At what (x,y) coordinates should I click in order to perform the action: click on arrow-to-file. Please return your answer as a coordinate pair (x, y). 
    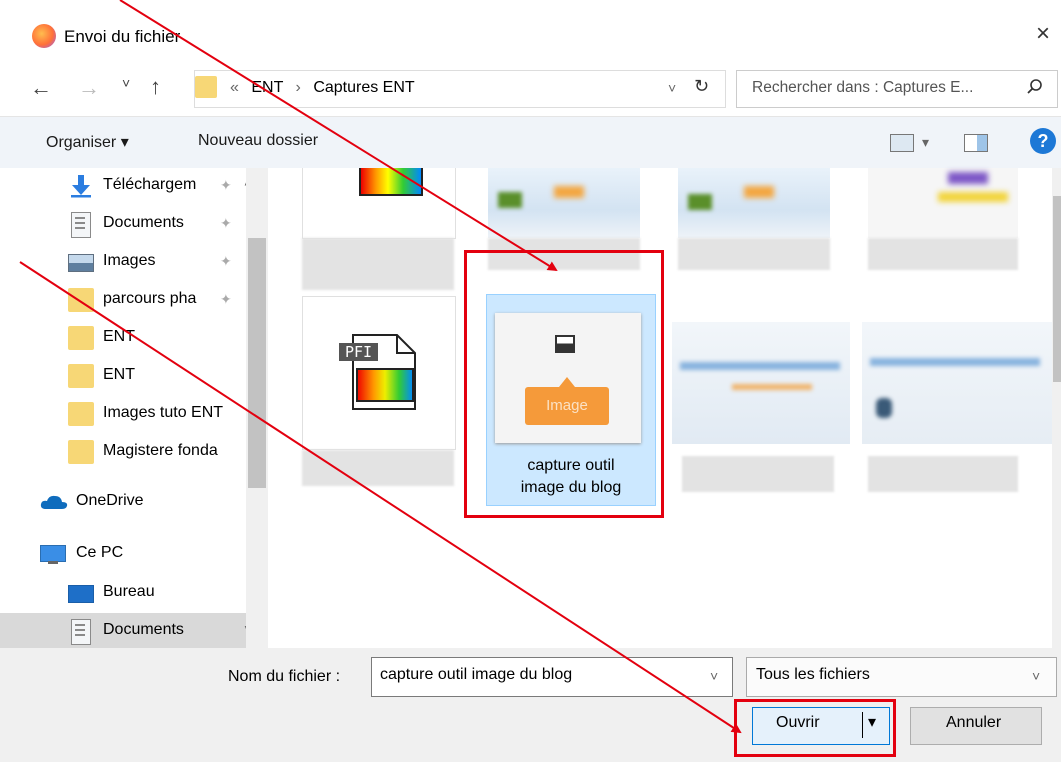
    Looking at the image, I should click on (338, 136).